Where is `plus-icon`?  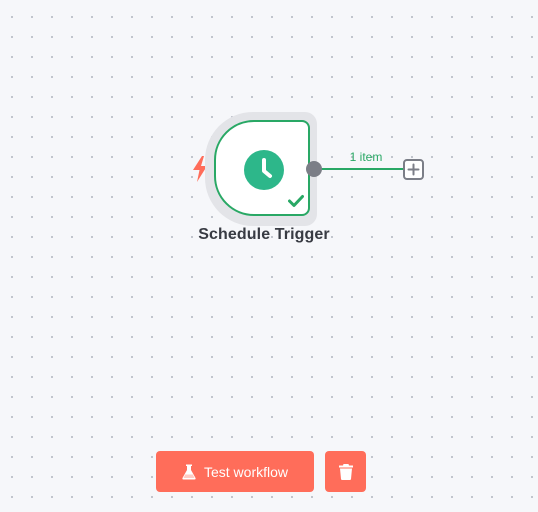
plus-icon is located at coordinates (413, 169).